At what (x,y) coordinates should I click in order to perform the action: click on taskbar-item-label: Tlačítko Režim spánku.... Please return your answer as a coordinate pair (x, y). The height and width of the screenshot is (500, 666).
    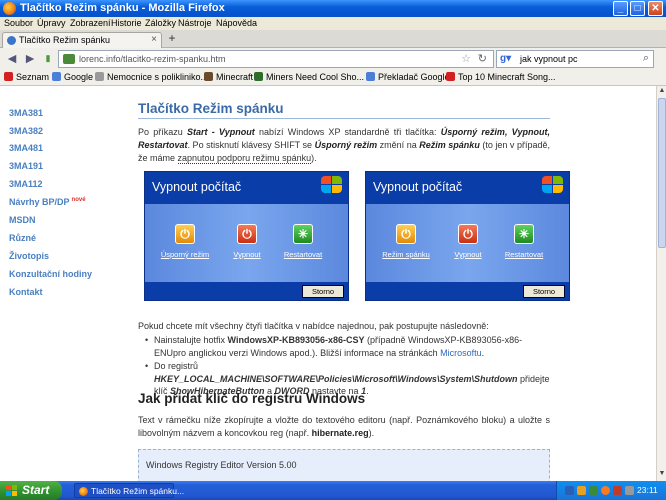
    Looking at the image, I should click on (138, 491).